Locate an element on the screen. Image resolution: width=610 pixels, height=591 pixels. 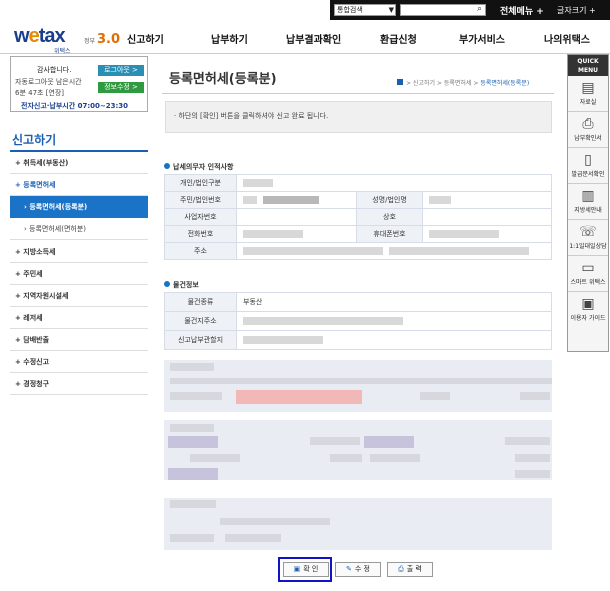
check-icon: ▣ is located at coordinates (297, 569).